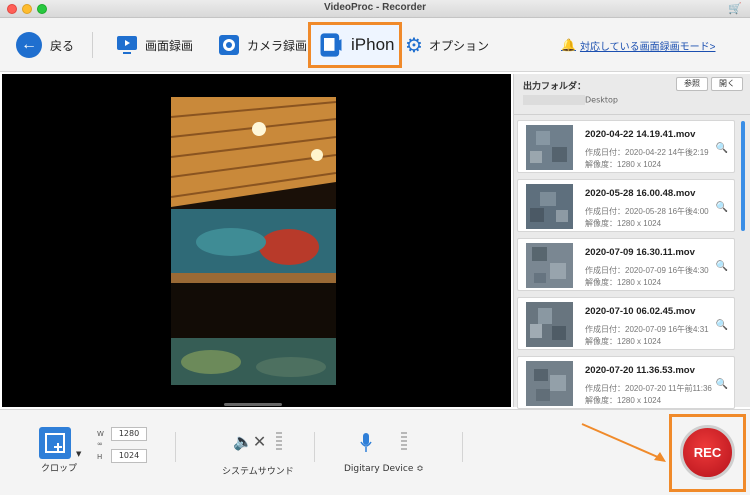 This screenshot has width=750, height=495. I want to click on recording-created: 作成日付：2020-07-09 16午後4:31, so click(647, 329).